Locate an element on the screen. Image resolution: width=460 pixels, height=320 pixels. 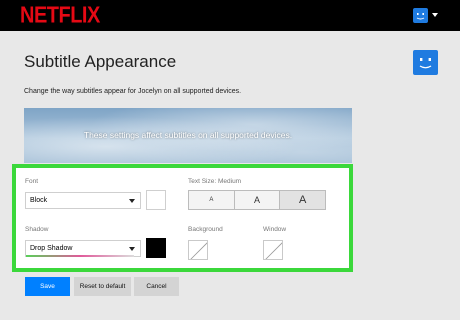
shadow-select: Drop Shadow is located at coordinates (83, 248).